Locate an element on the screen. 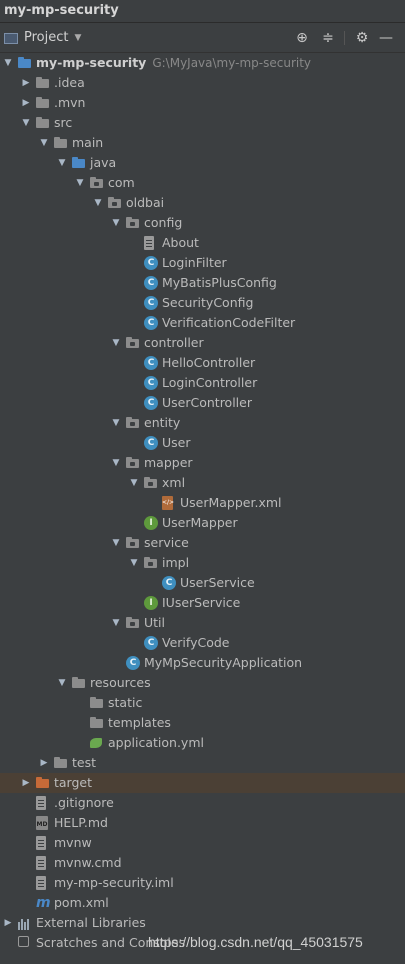 This screenshot has height=964, width=405. project-path: G:\MyJava\my-mp-security is located at coordinates (232, 63).